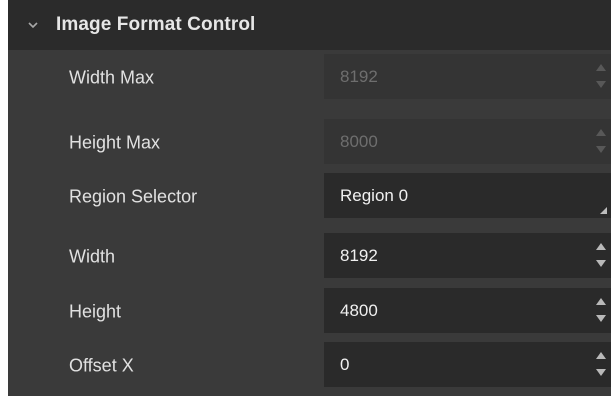 This screenshot has height=396, width=611. Describe the element at coordinates (603, 210) in the screenshot. I see `dropdown-arrow-icon` at that location.